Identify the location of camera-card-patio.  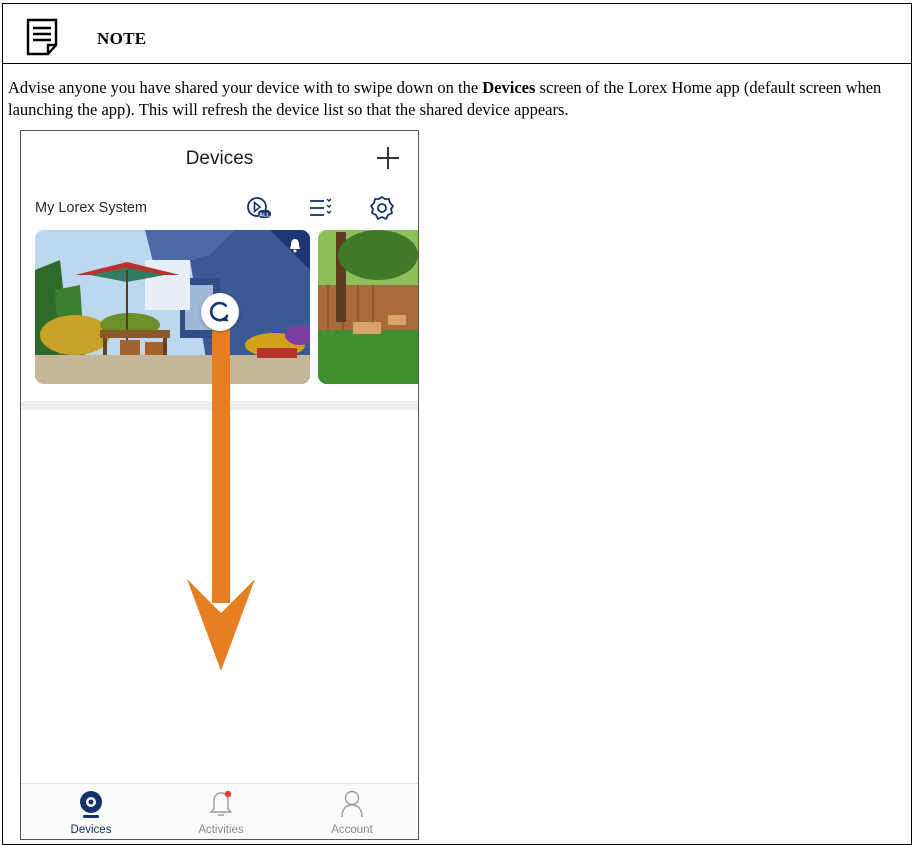
(172, 307).